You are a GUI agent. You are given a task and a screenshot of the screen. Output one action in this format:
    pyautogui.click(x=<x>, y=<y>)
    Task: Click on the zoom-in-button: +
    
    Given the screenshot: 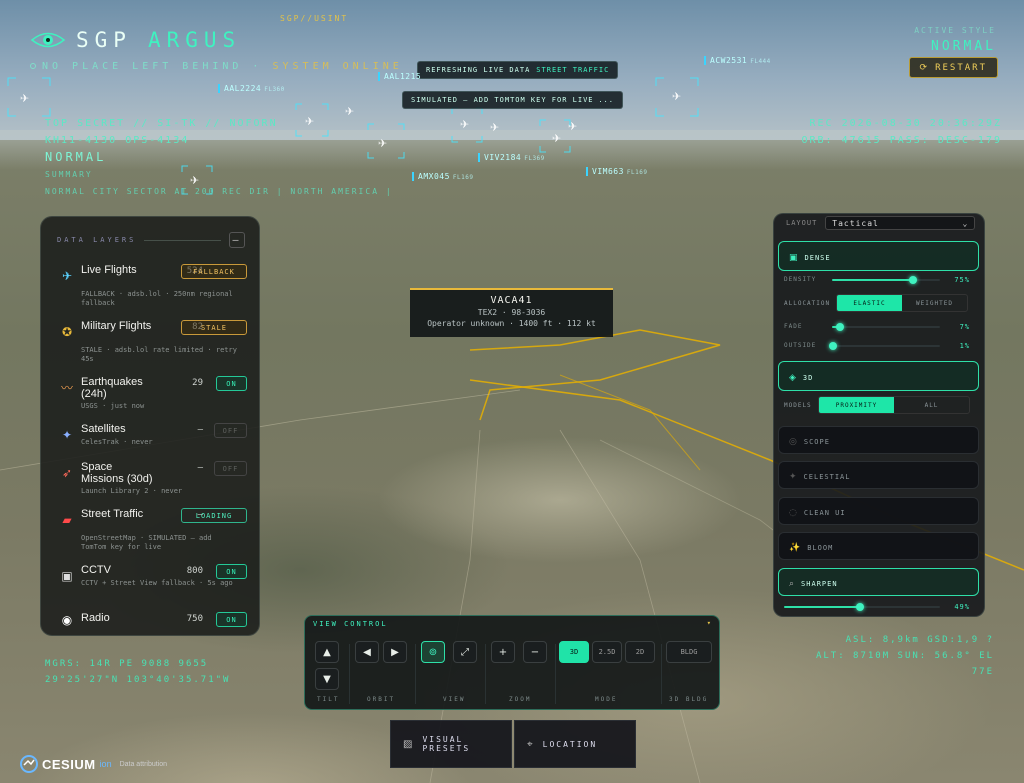 What is the action you would take?
    pyautogui.click(x=503, y=652)
    